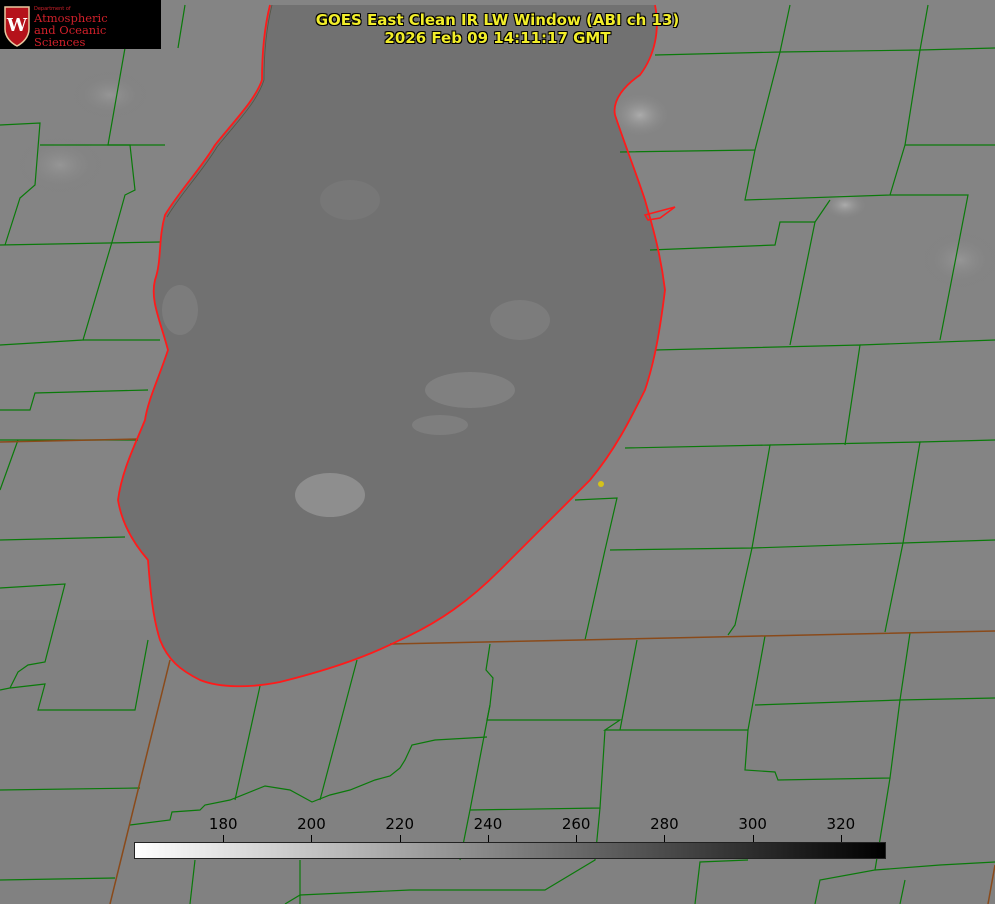  What do you see at coordinates (311, 824) in the screenshot?
I see `colorbar-tick-label: 200` at bounding box center [311, 824].